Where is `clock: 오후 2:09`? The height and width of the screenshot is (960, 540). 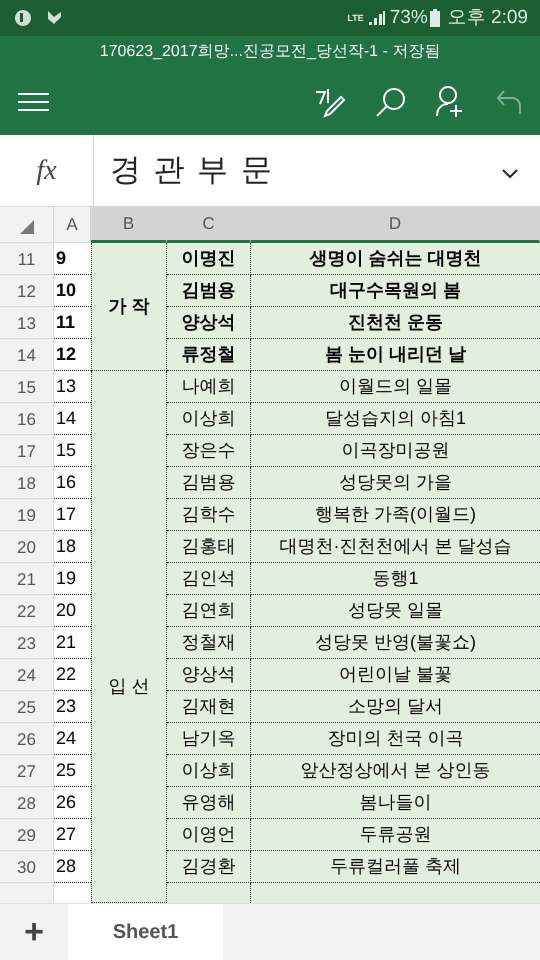 clock: 오후 2:09 is located at coordinates (488, 18).